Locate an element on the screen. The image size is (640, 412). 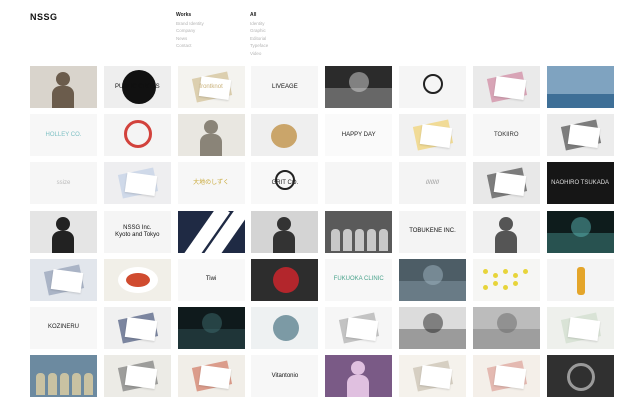
thumbnail-label: //////// is located at coordinates (432, 182).